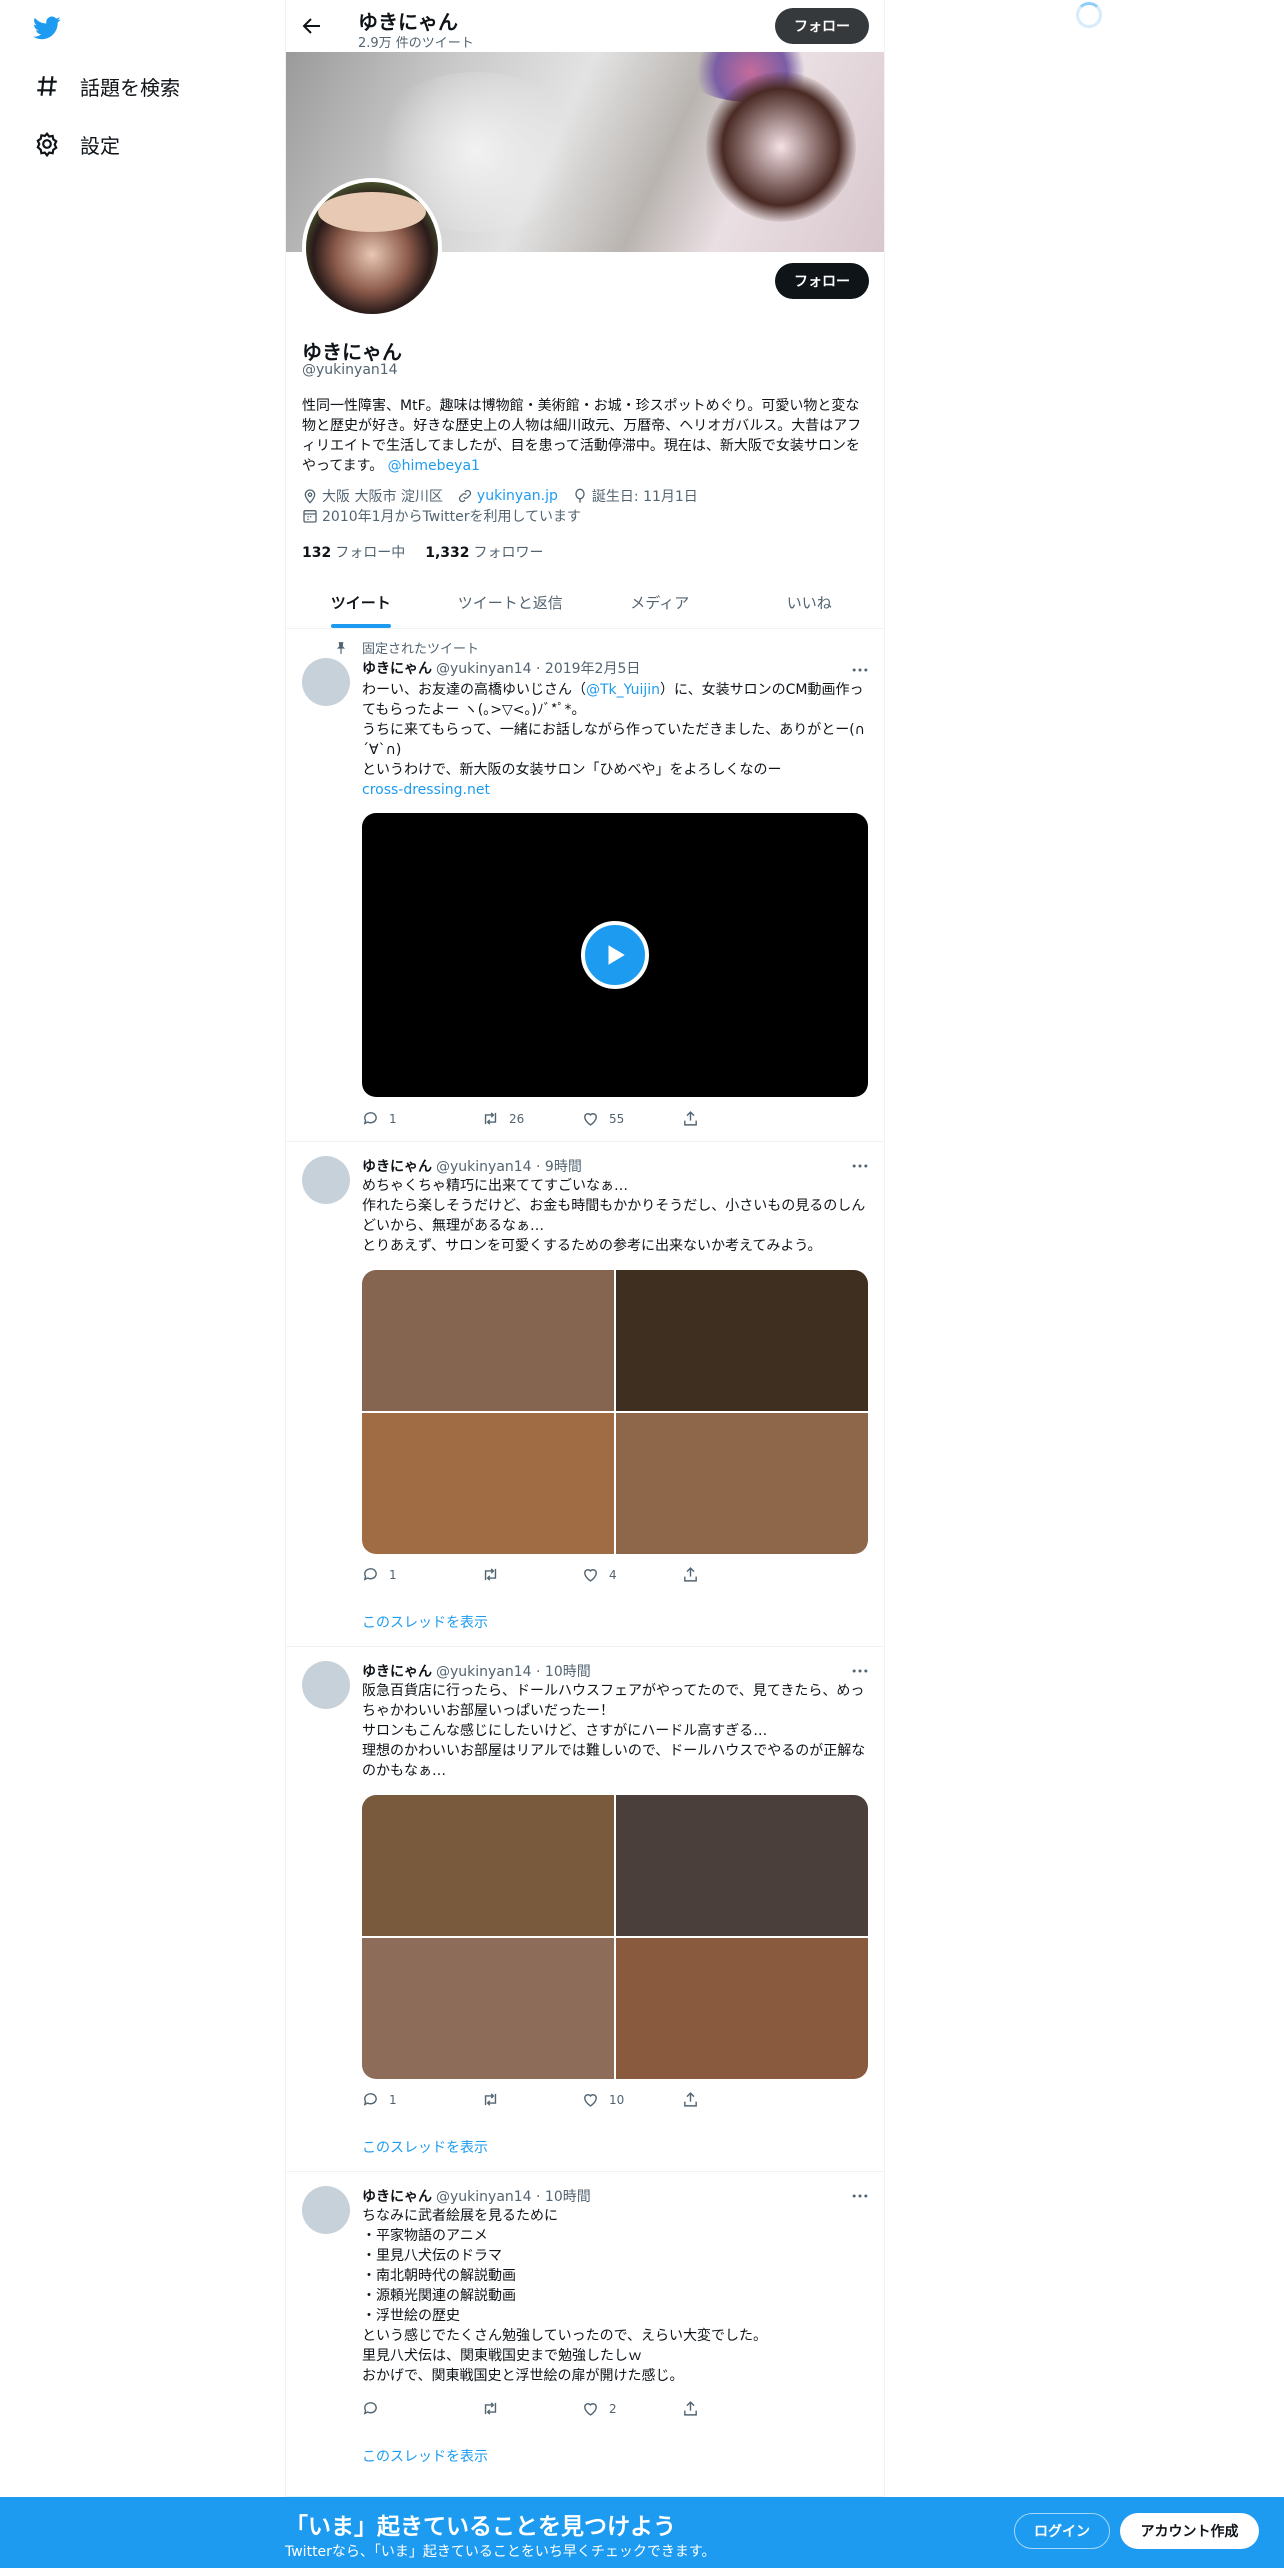  Describe the element at coordinates (360, 626) in the screenshot. I see `active-tab-indicator` at that location.